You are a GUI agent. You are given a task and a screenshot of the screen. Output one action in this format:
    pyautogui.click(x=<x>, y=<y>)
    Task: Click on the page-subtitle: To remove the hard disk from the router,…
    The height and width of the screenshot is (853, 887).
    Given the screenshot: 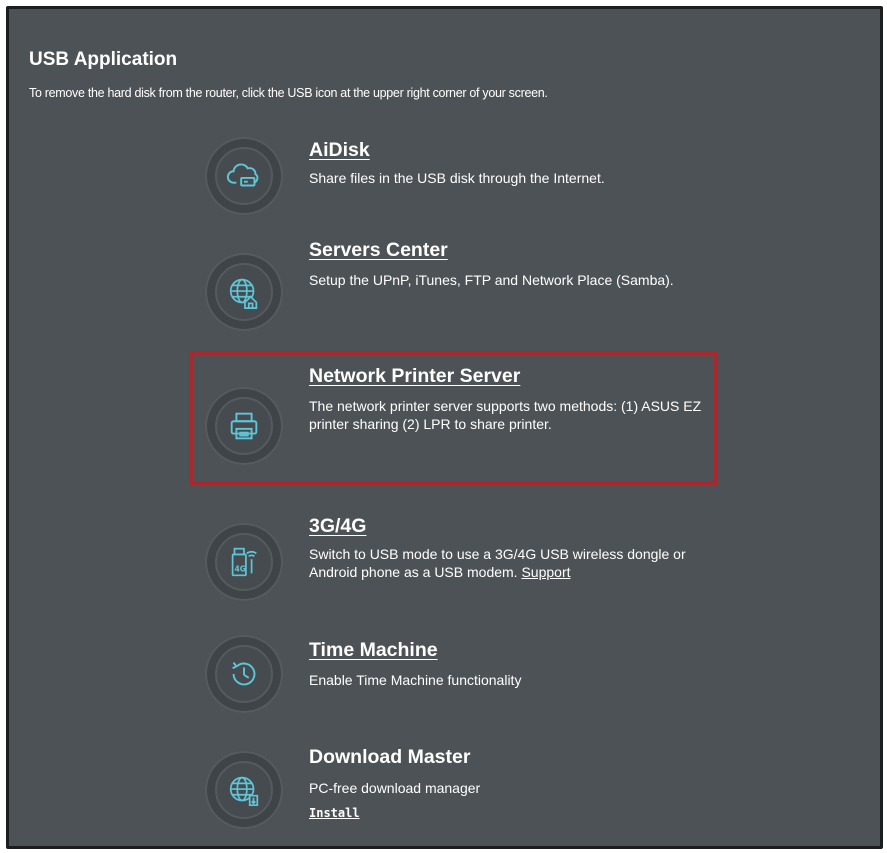 What is the action you would take?
    pyautogui.click(x=288, y=93)
    